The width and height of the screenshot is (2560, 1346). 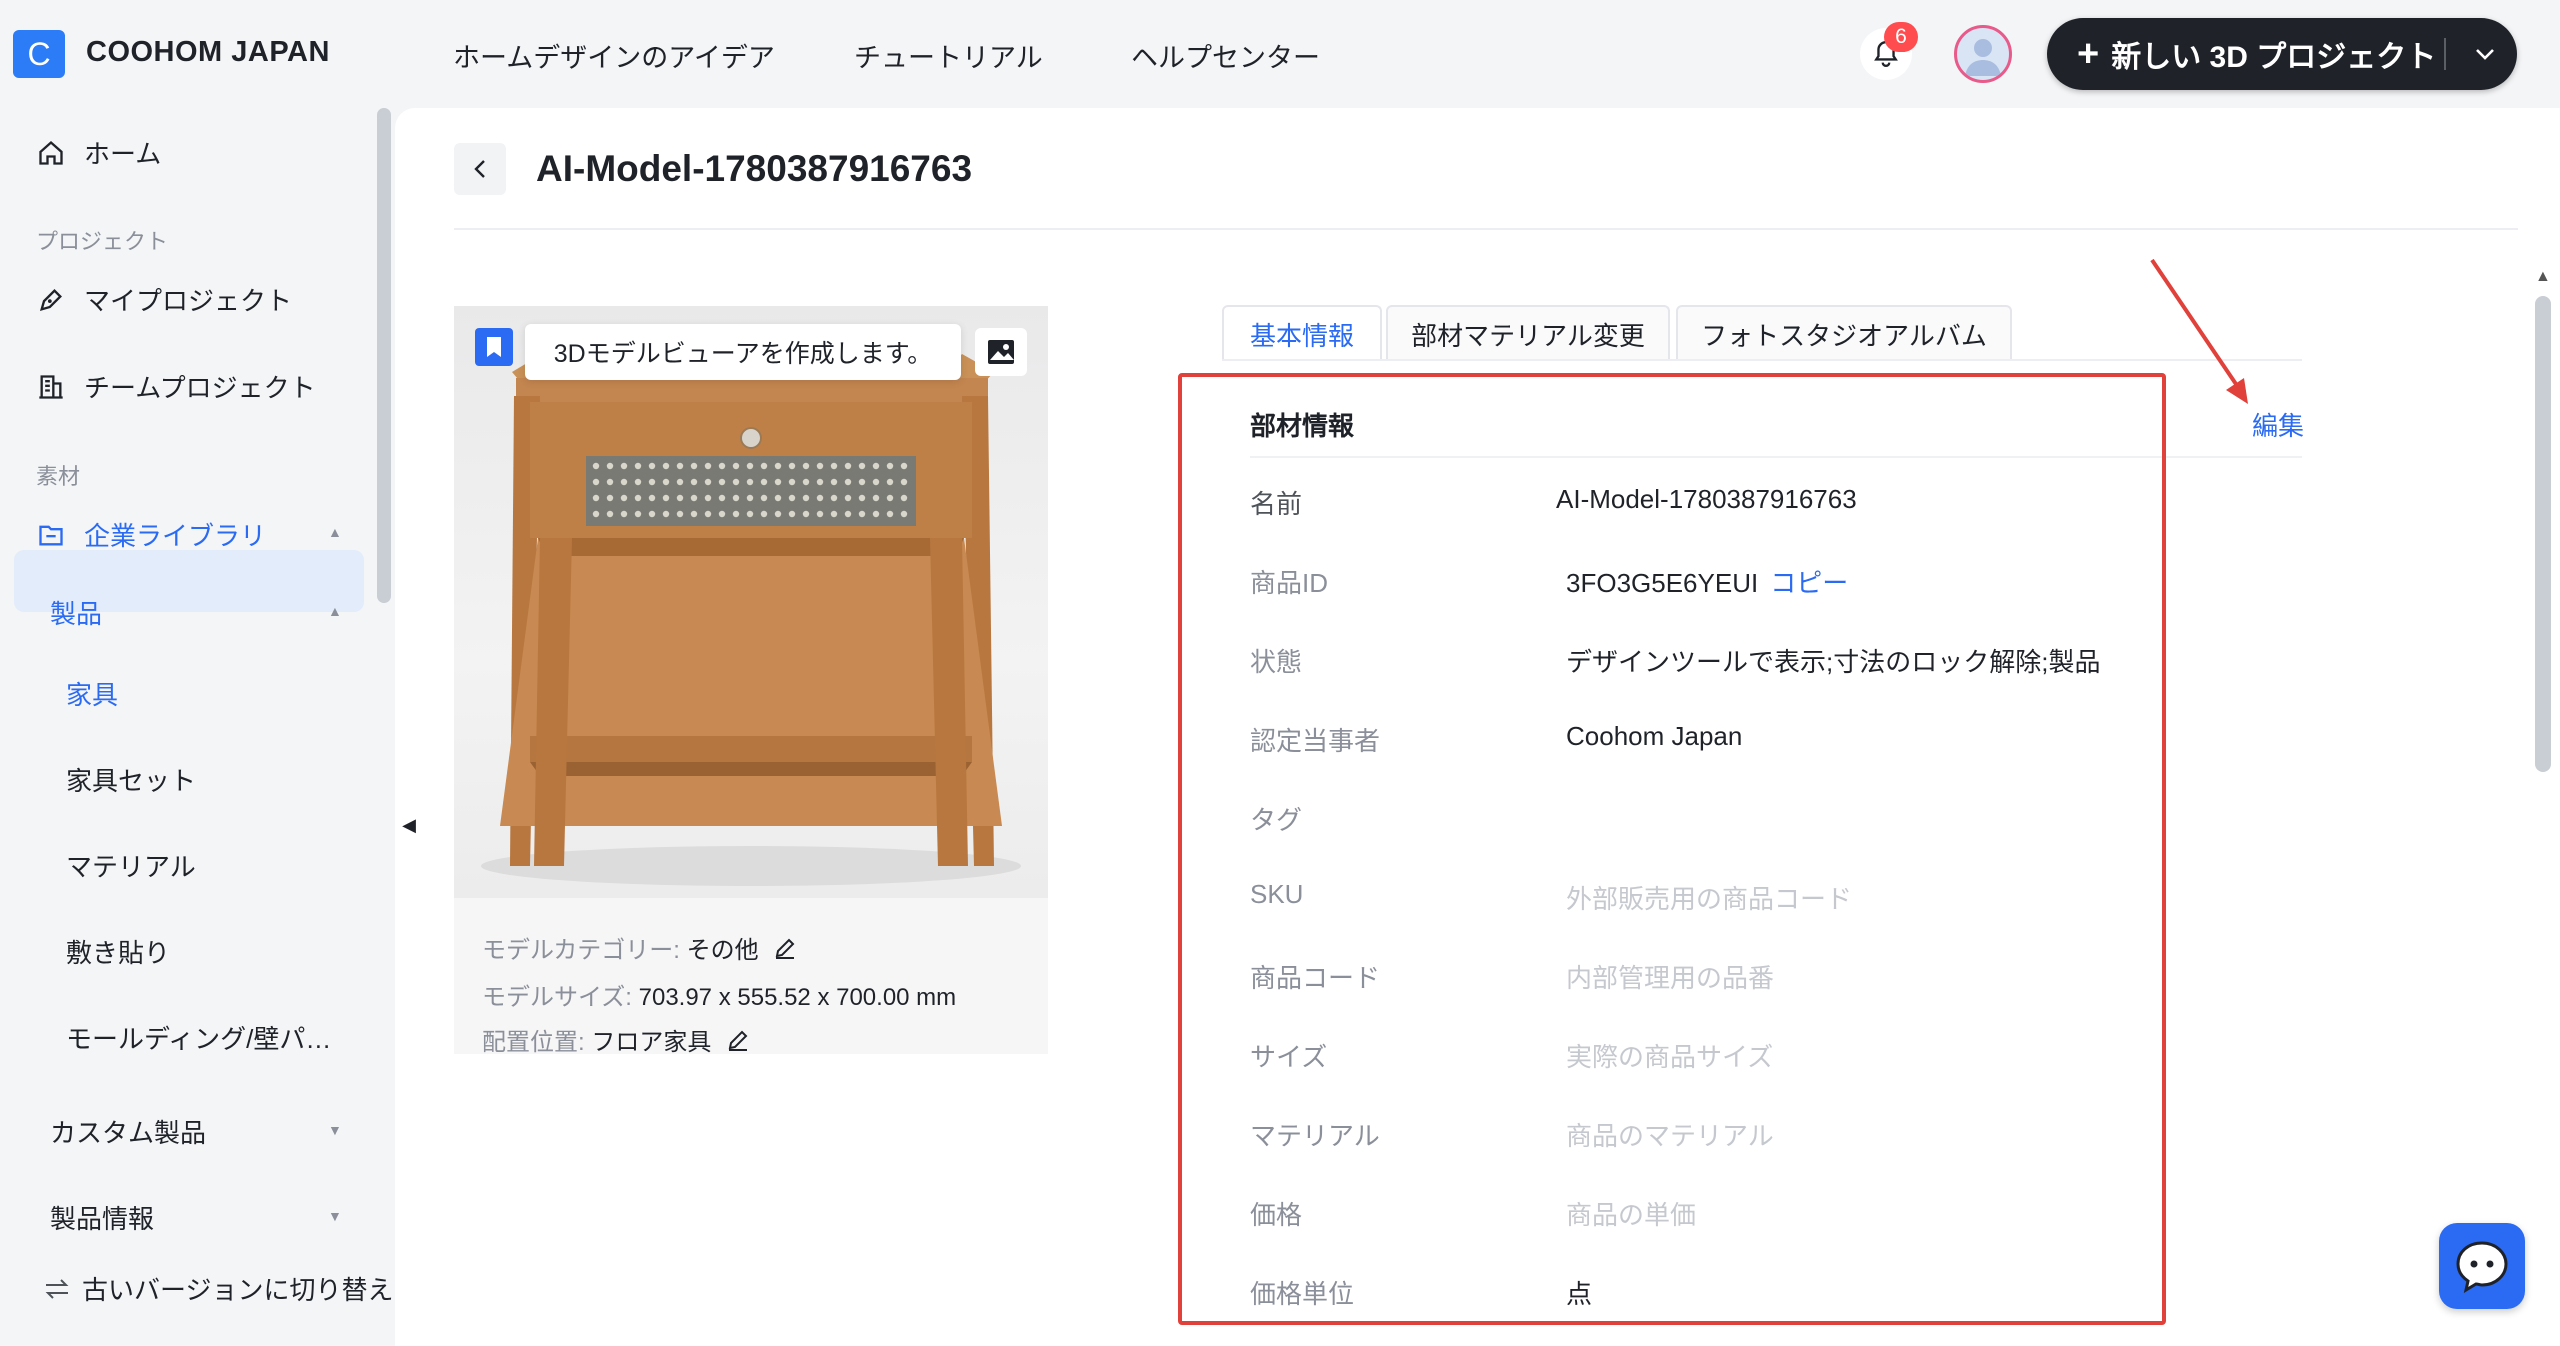 What do you see at coordinates (2543, 277) in the screenshot?
I see `scroll-up-arrow: ▲` at bounding box center [2543, 277].